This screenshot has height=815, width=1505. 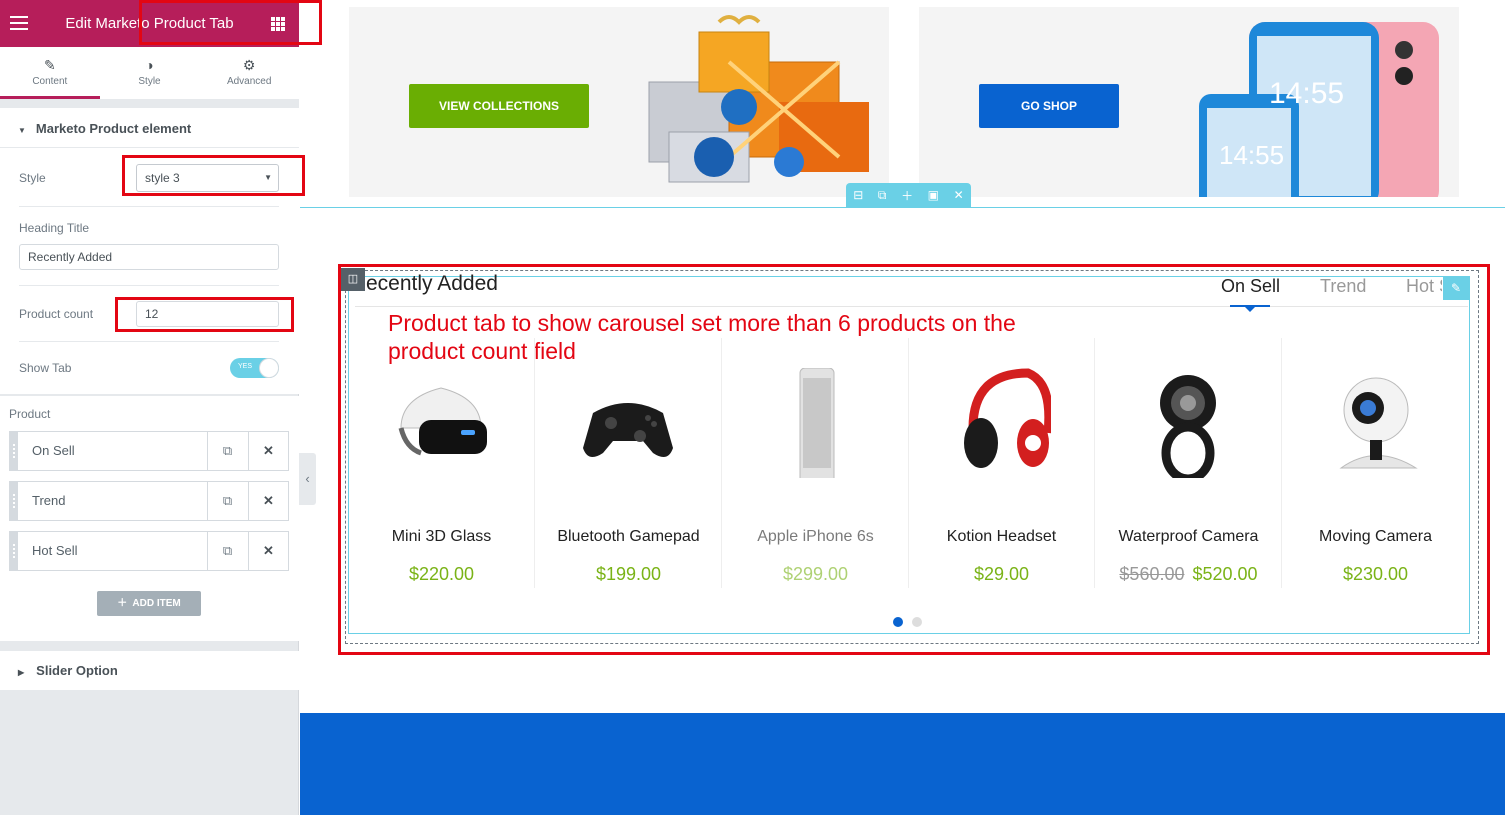 I want to click on price-value: $199.00, so click(x=628, y=574).